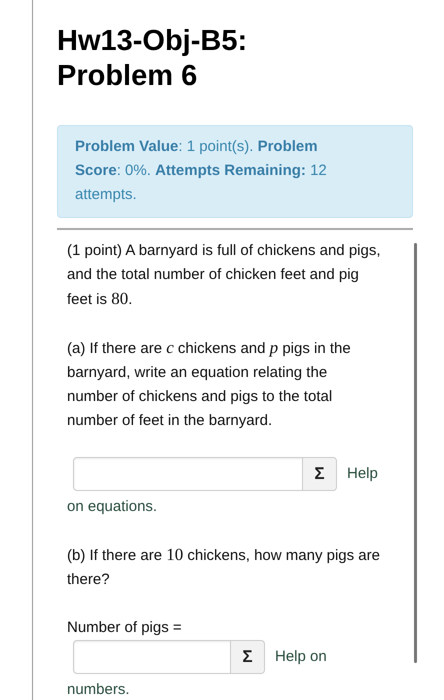  I want to click on problem-text: (1 point) A barnyard is full of chickens and pigs, and the total number of chicken feet and pig feet is 80., so click(224, 275).